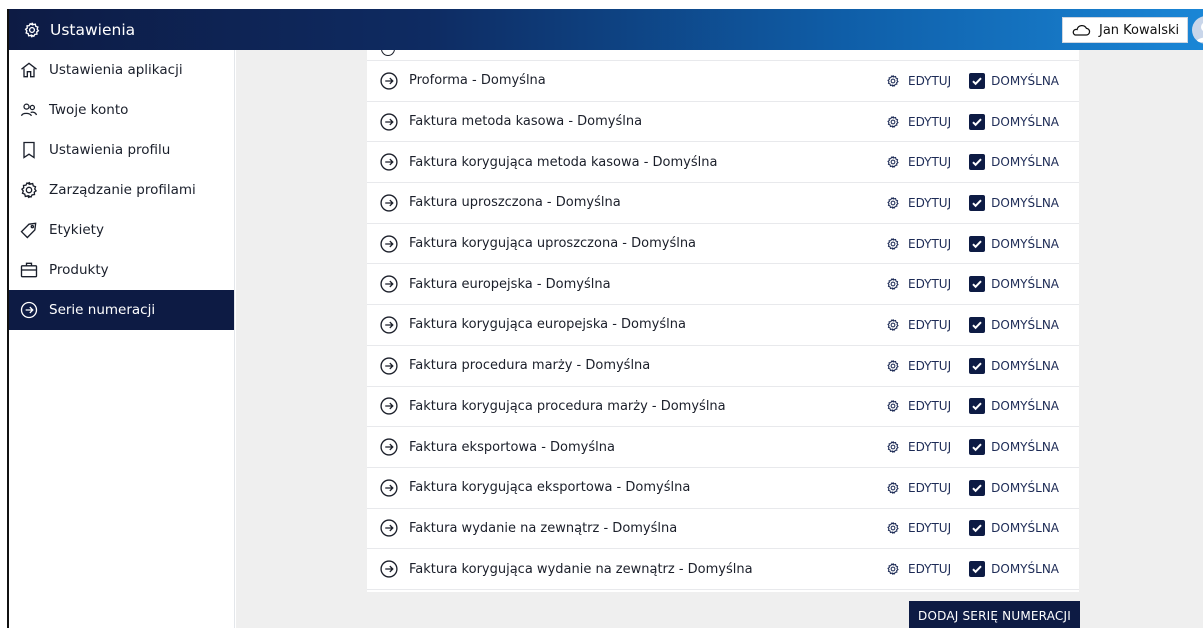 This screenshot has width=1203, height=628. What do you see at coordinates (29, 150) in the screenshot?
I see `bookmark-icon` at bounding box center [29, 150].